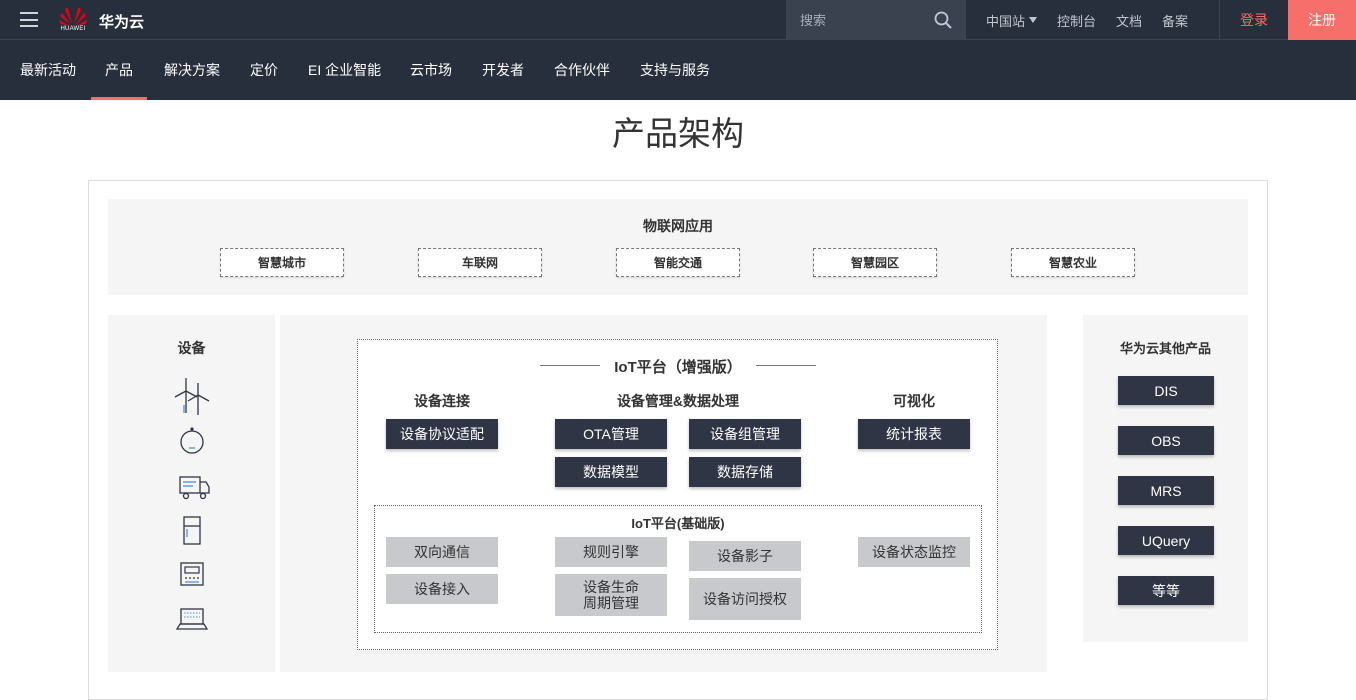 The image size is (1356, 700). What do you see at coordinates (282, 262) in the screenshot?
I see `app-smart-city: 智慧城市` at bounding box center [282, 262].